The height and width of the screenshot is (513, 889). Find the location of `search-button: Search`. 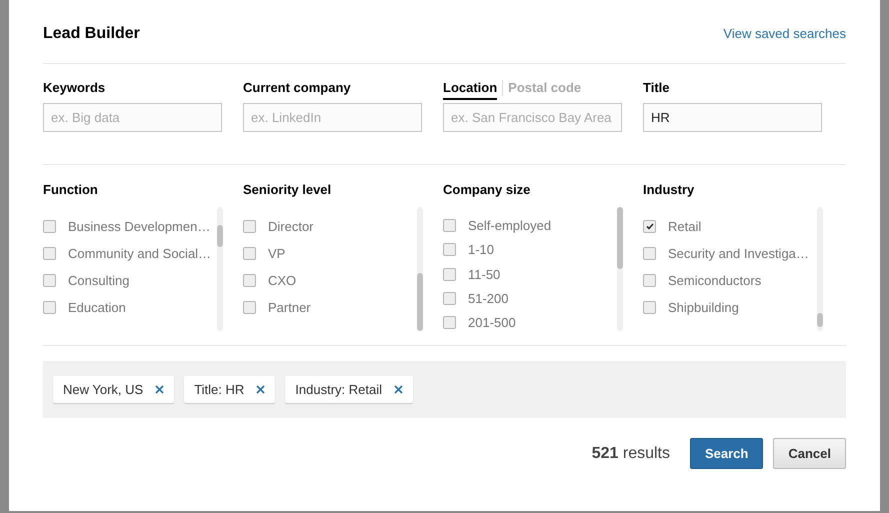

search-button: Search is located at coordinates (727, 453).